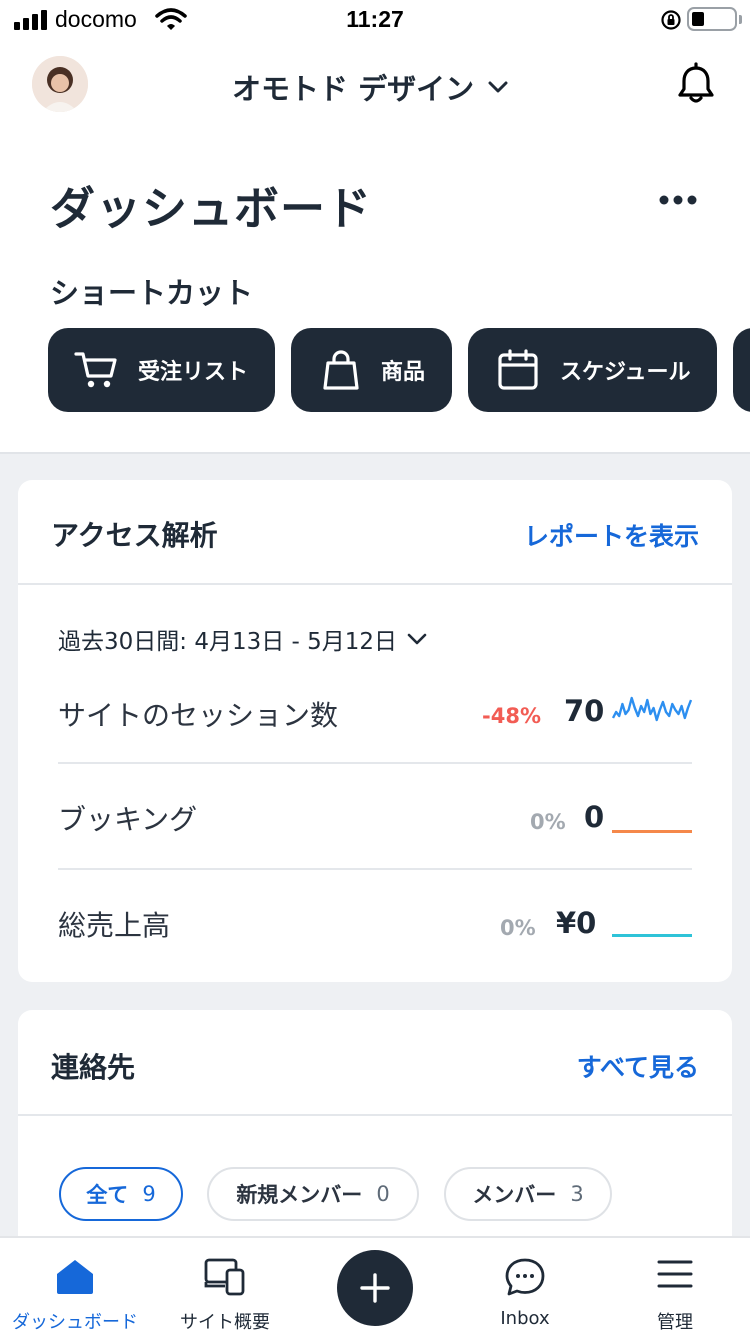 The width and height of the screenshot is (750, 1334). I want to click on metric-value: 70, so click(584, 711).